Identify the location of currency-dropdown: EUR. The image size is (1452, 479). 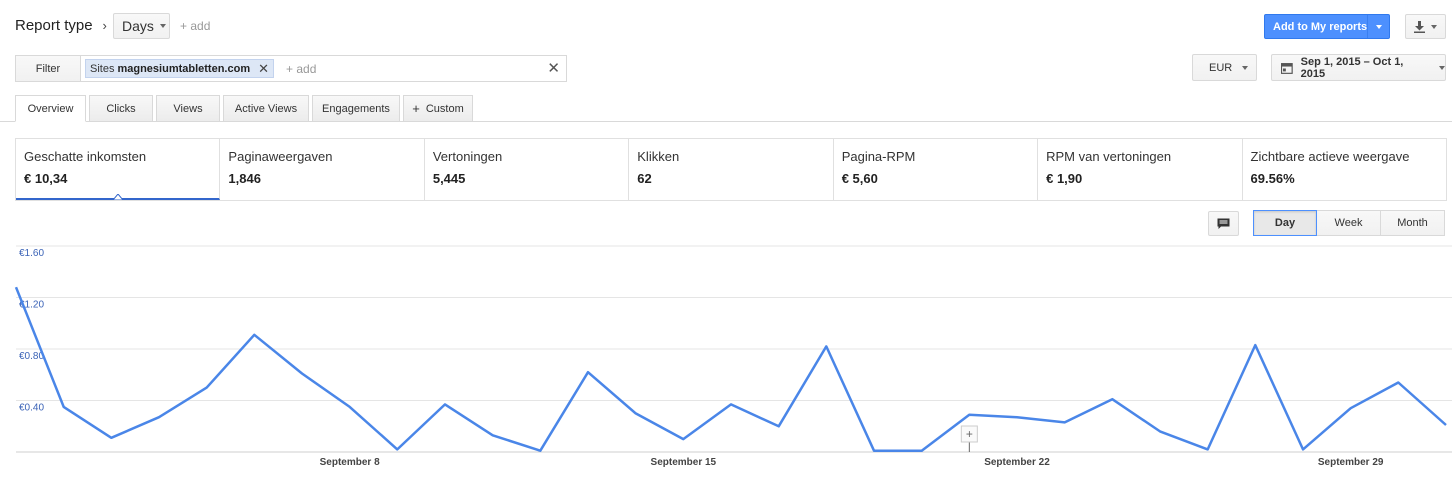
(1224, 67).